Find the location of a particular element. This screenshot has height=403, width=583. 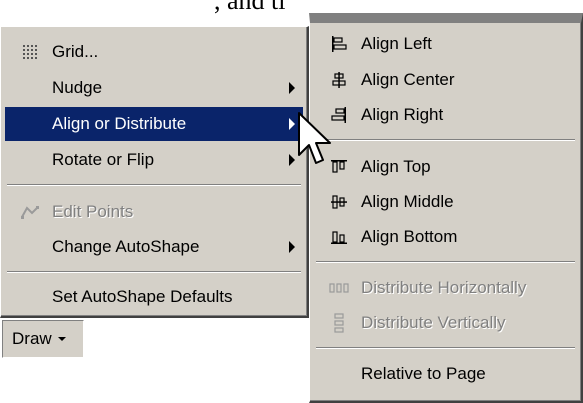

distribute-vertically-icon is located at coordinates (339, 323).